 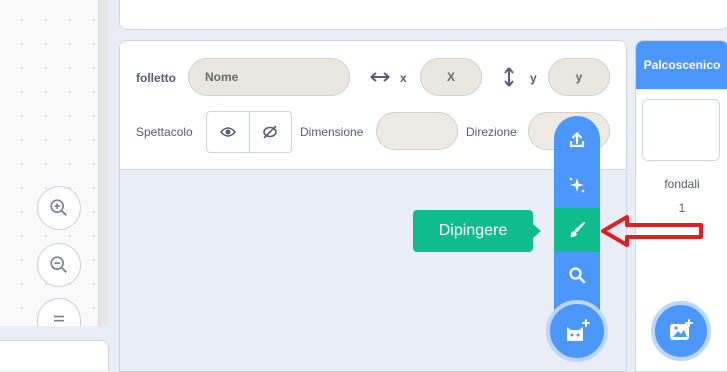 I want to click on paint-sprite-button, so click(x=577, y=230).